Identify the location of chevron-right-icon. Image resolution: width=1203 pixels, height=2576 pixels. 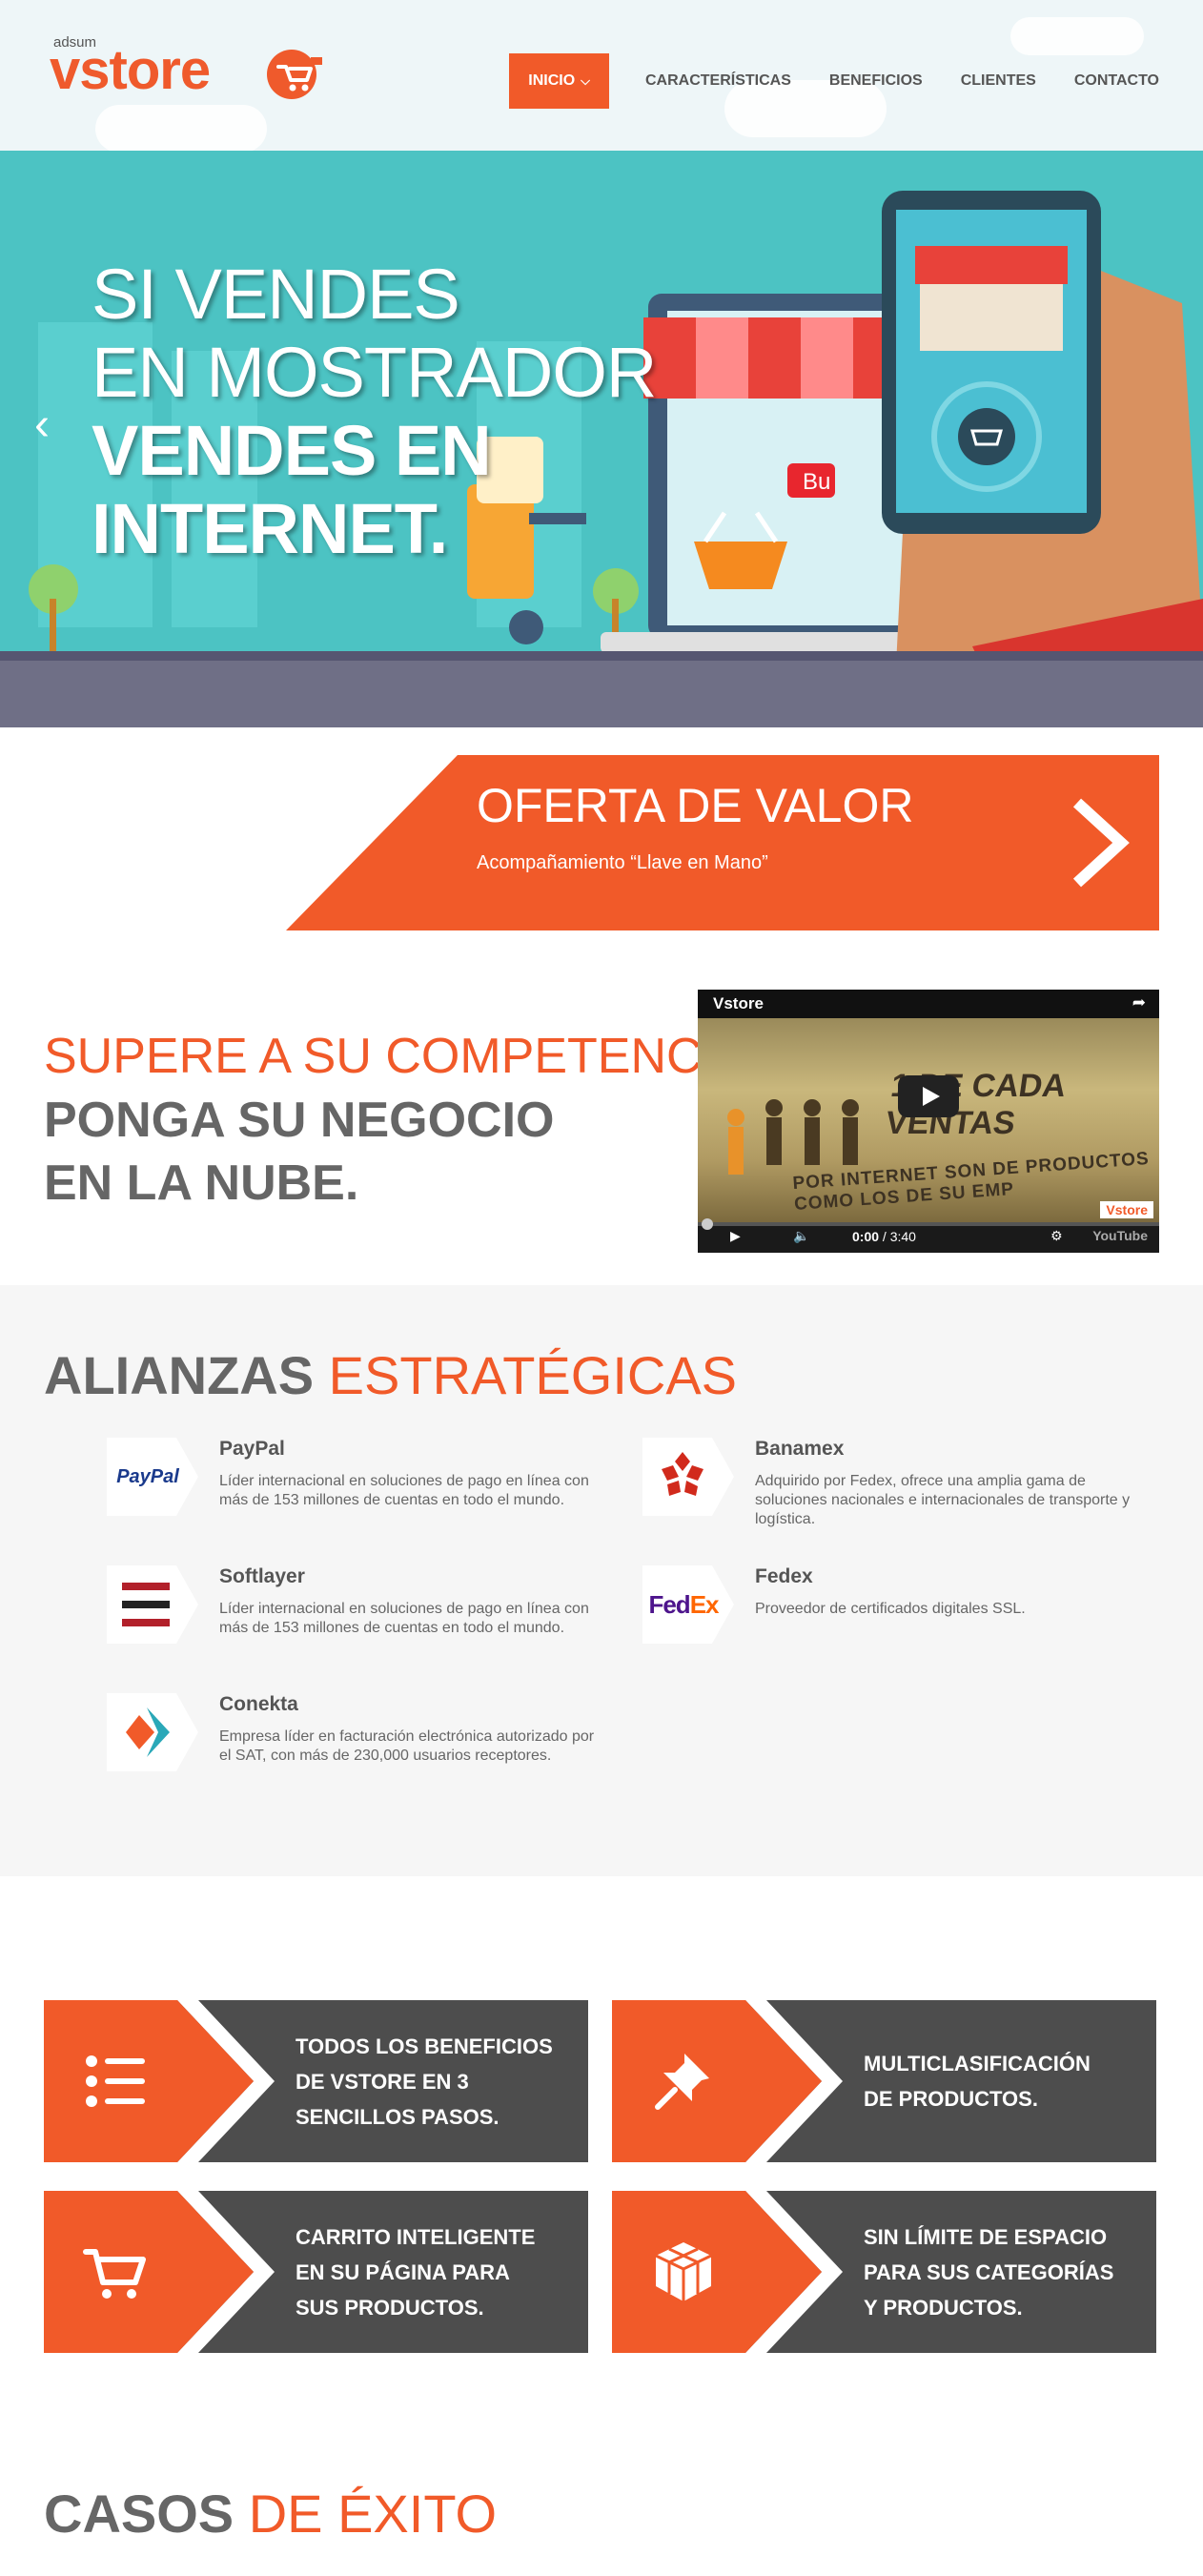
(1100, 843).